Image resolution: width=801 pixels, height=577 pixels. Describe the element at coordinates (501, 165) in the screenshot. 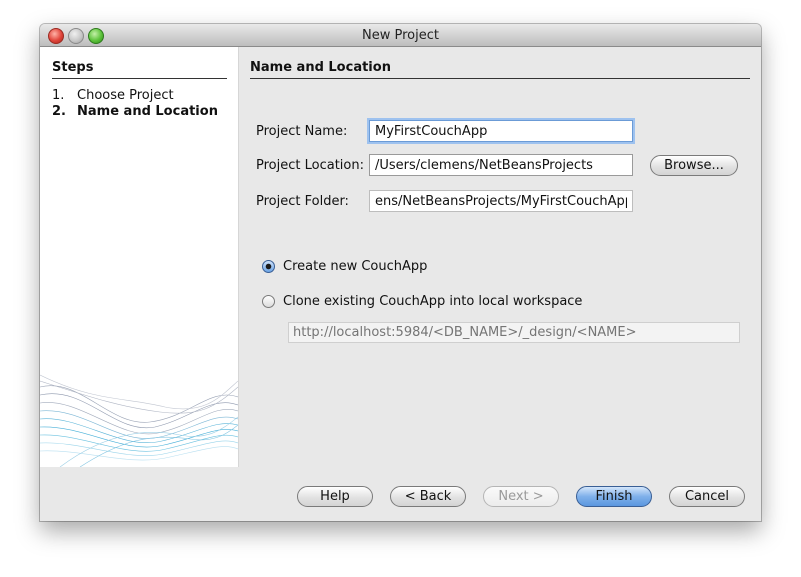

I see `project-location-input` at that location.